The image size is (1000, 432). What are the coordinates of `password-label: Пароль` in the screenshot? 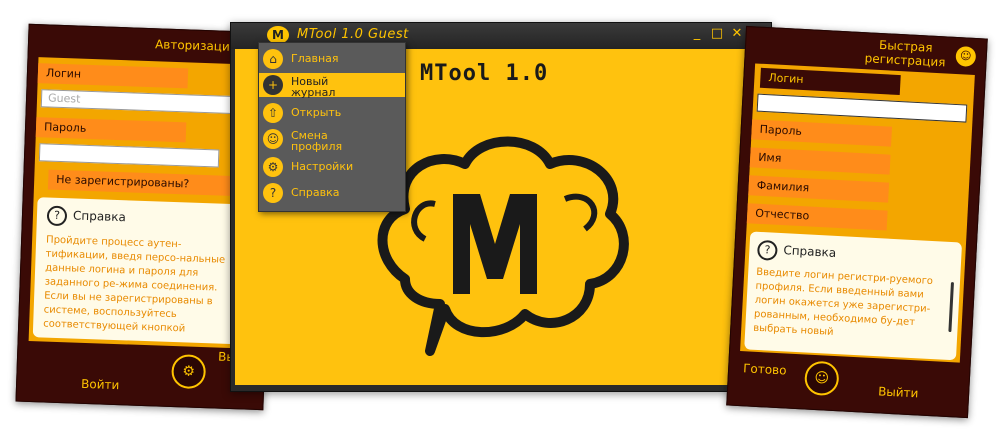 It's located at (111, 130).